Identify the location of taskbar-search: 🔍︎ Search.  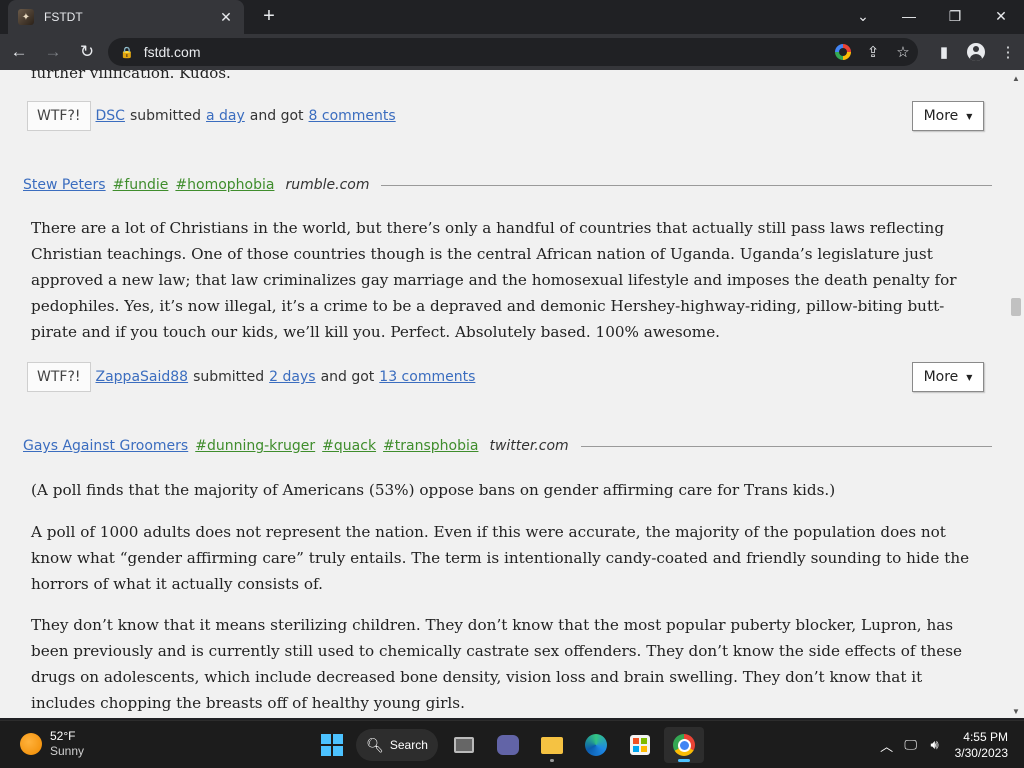
(397, 745).